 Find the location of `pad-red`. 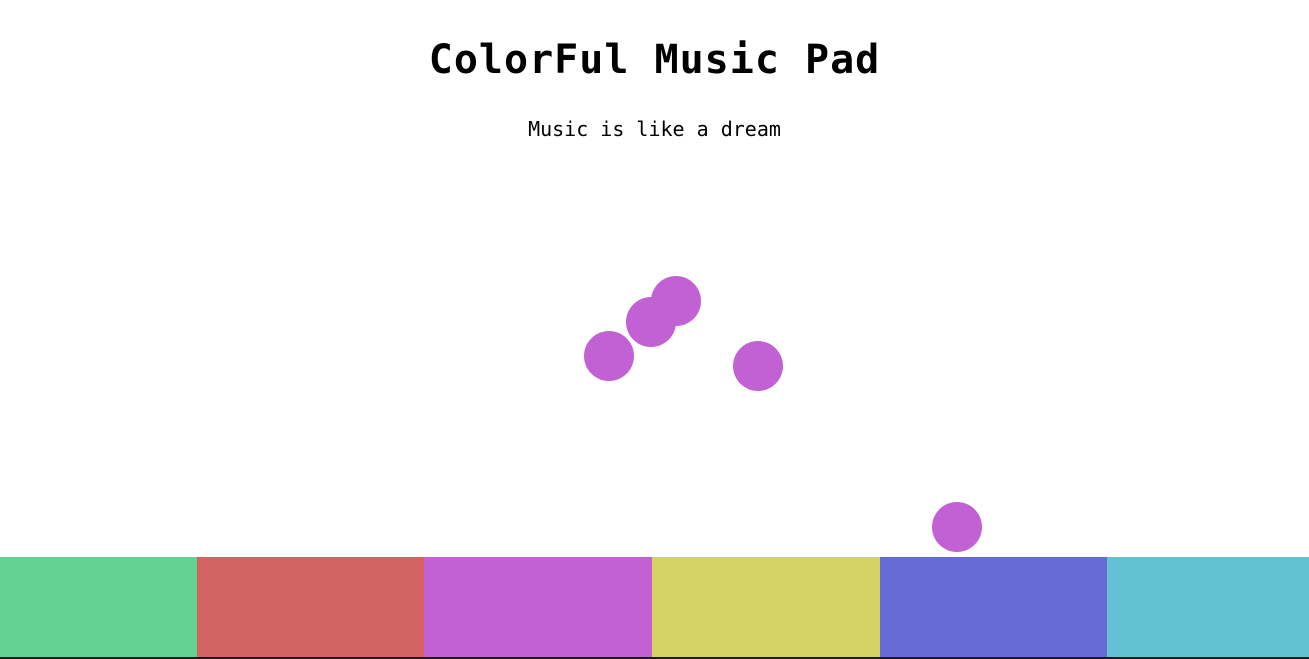

pad-red is located at coordinates (310, 607).